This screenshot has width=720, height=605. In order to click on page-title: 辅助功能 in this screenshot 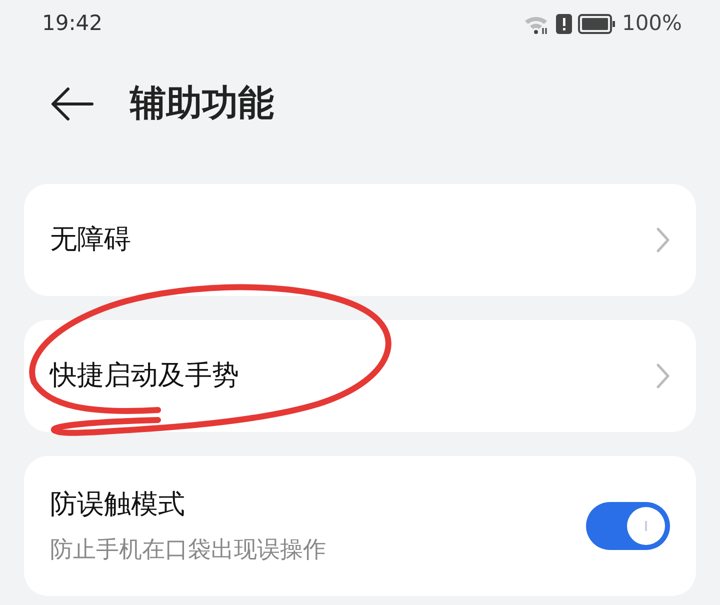, I will do `click(202, 104)`.